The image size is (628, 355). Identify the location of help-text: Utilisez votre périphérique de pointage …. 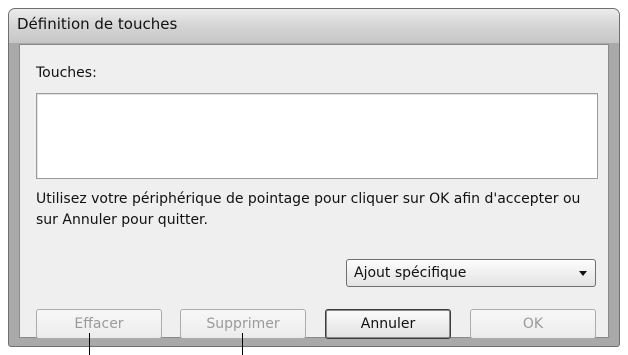
(308, 209).